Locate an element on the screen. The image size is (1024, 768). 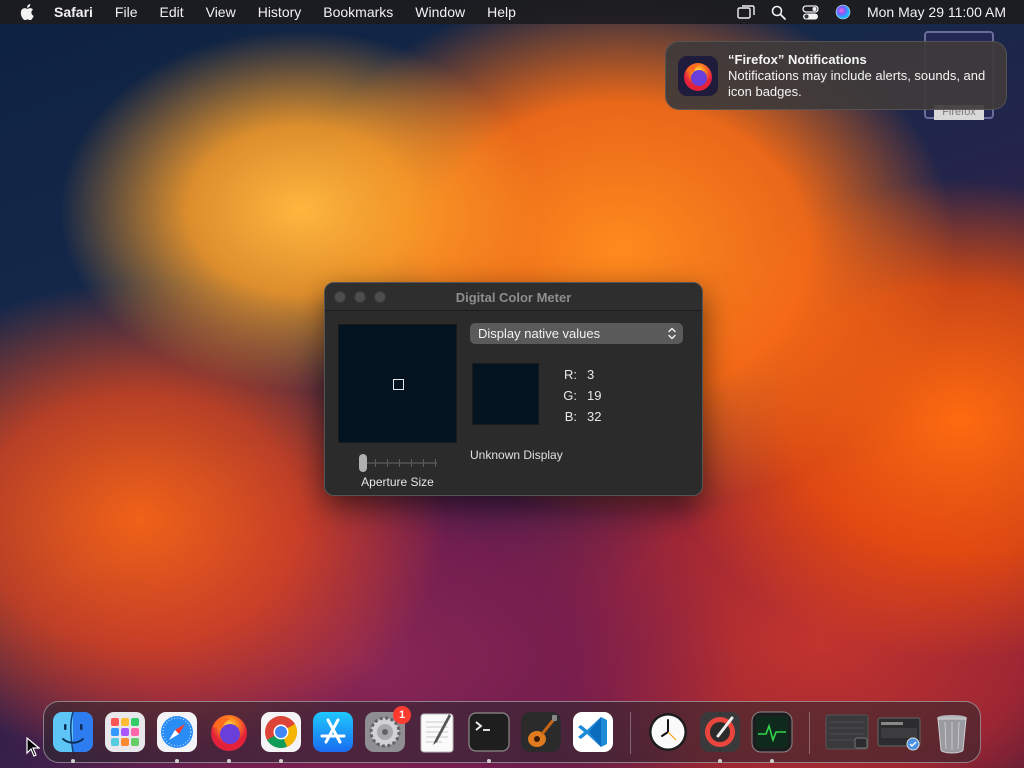
menu-bookmarks: Bookmarks is located at coordinates (358, 12).